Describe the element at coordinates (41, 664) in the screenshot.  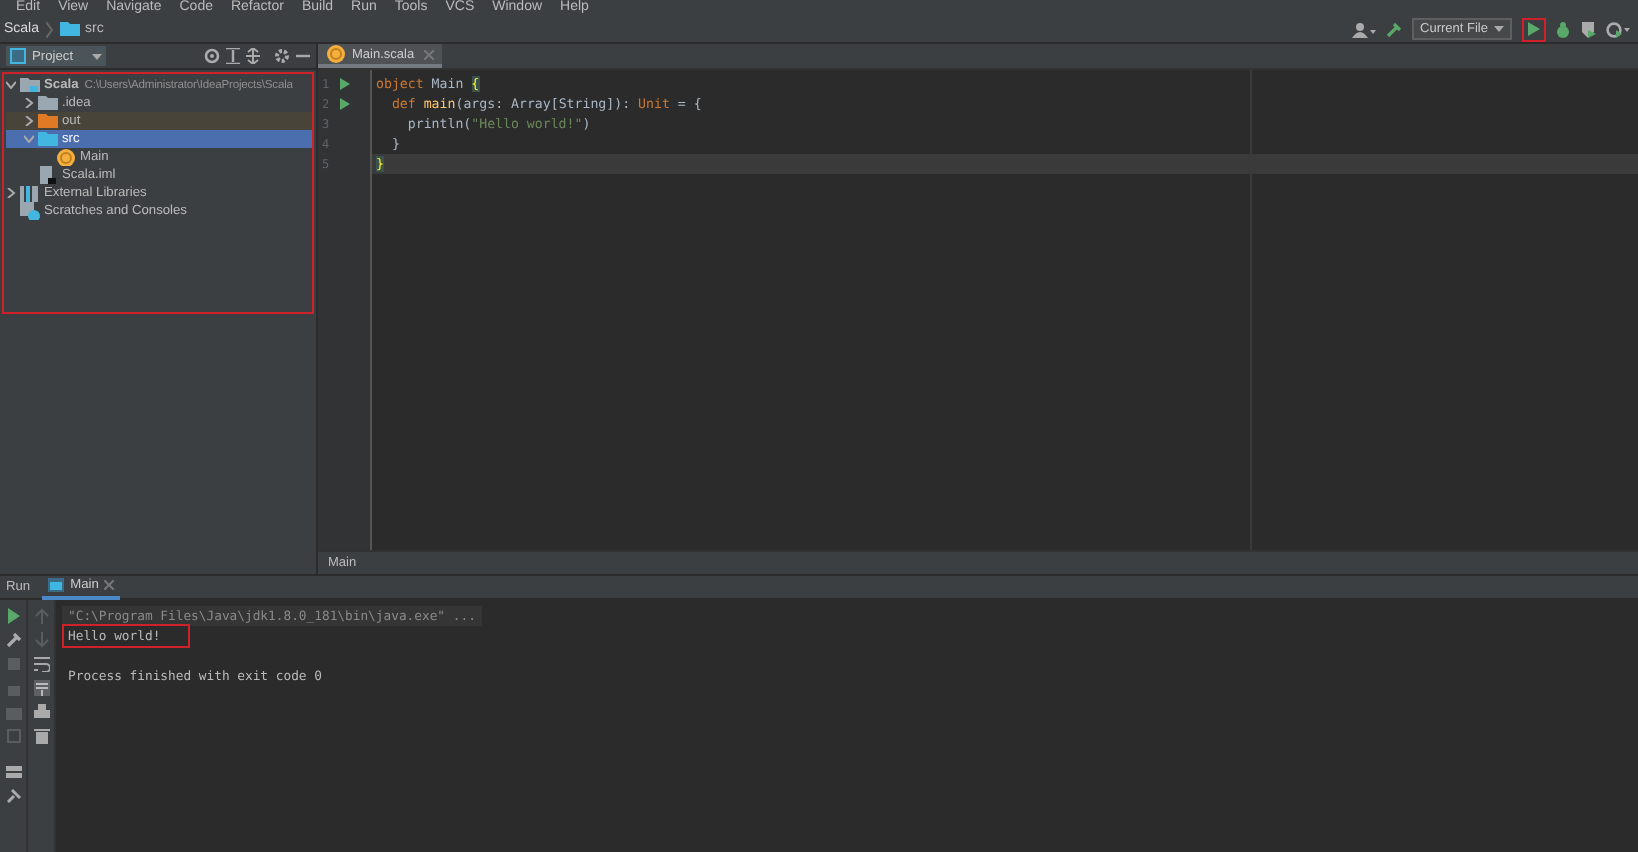
I see `wrap-icon` at that location.